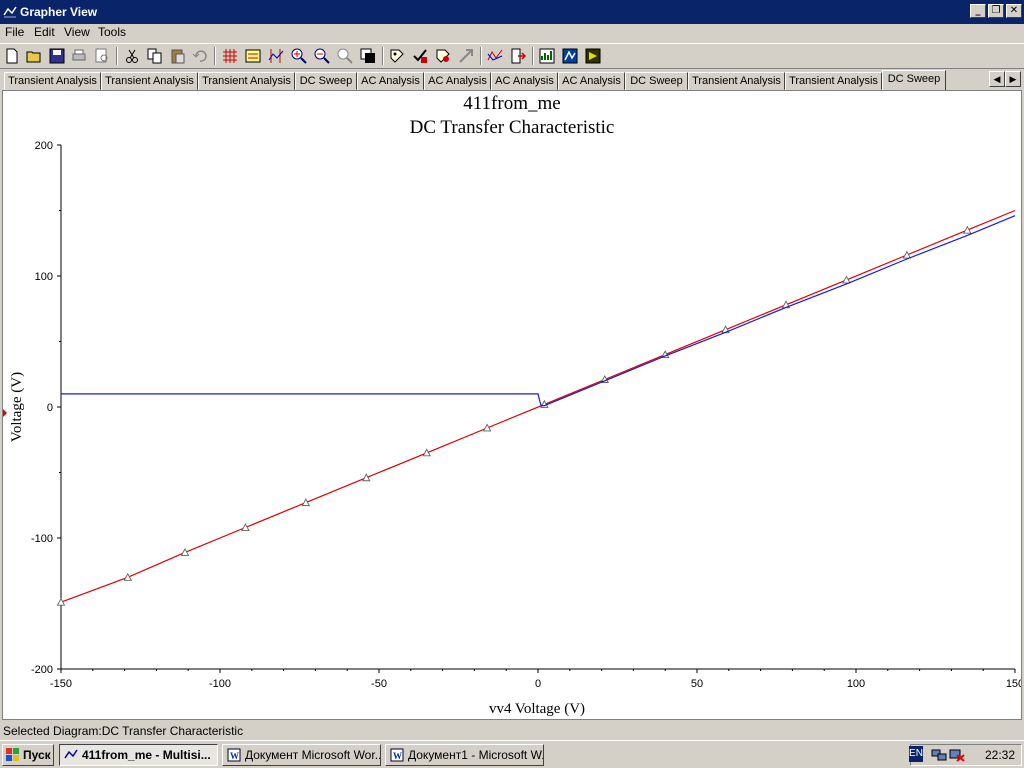  What do you see at coordinates (149, 81) in the screenshot?
I see `tab-transient-analysis-2: Transient Analysis` at bounding box center [149, 81].